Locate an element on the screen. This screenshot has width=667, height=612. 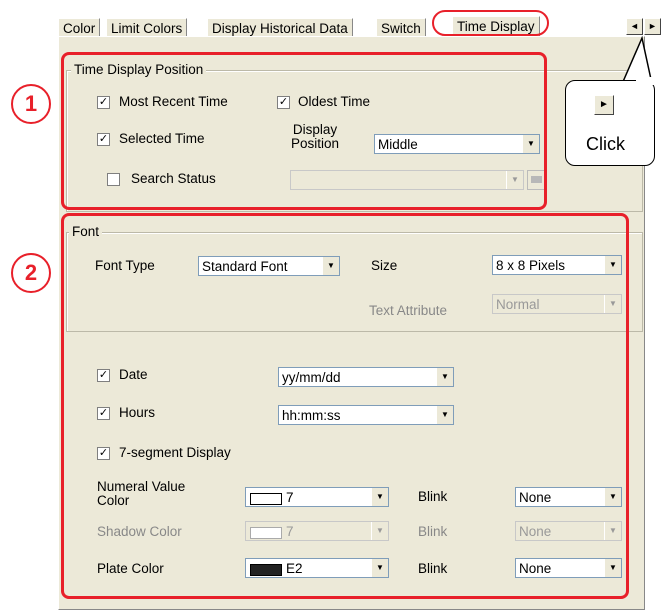
left-arrow-icon: ◄ is located at coordinates (634, 26).